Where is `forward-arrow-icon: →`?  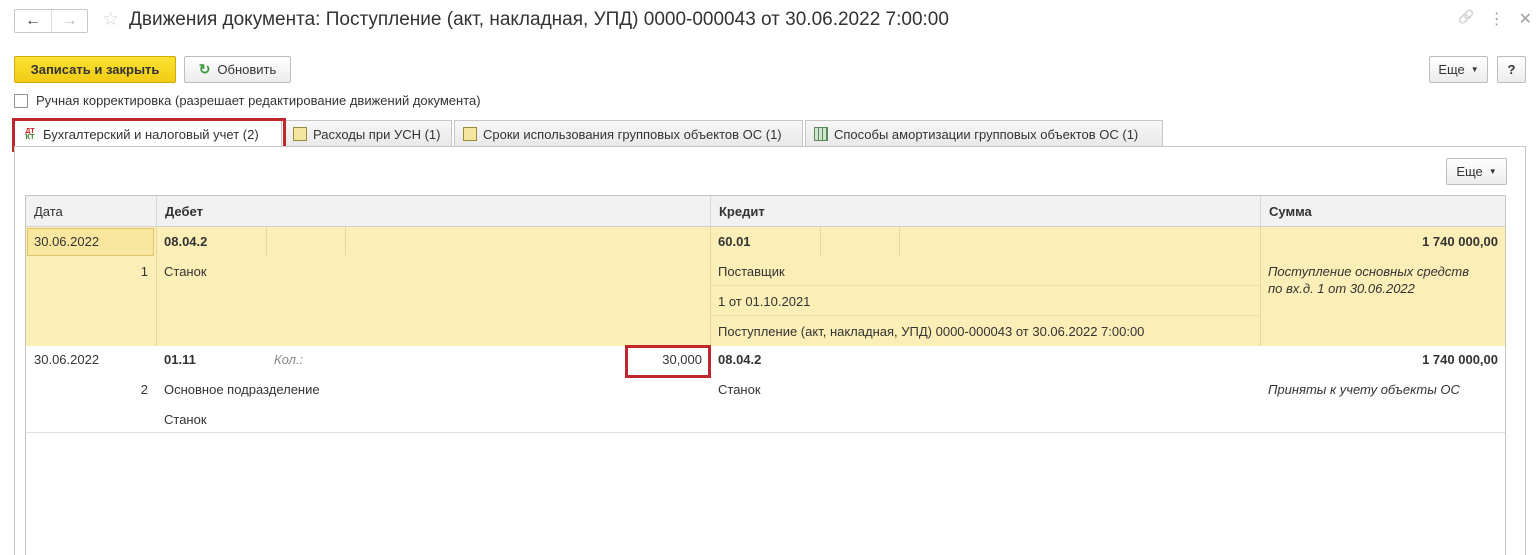 forward-arrow-icon: → is located at coordinates (69, 21).